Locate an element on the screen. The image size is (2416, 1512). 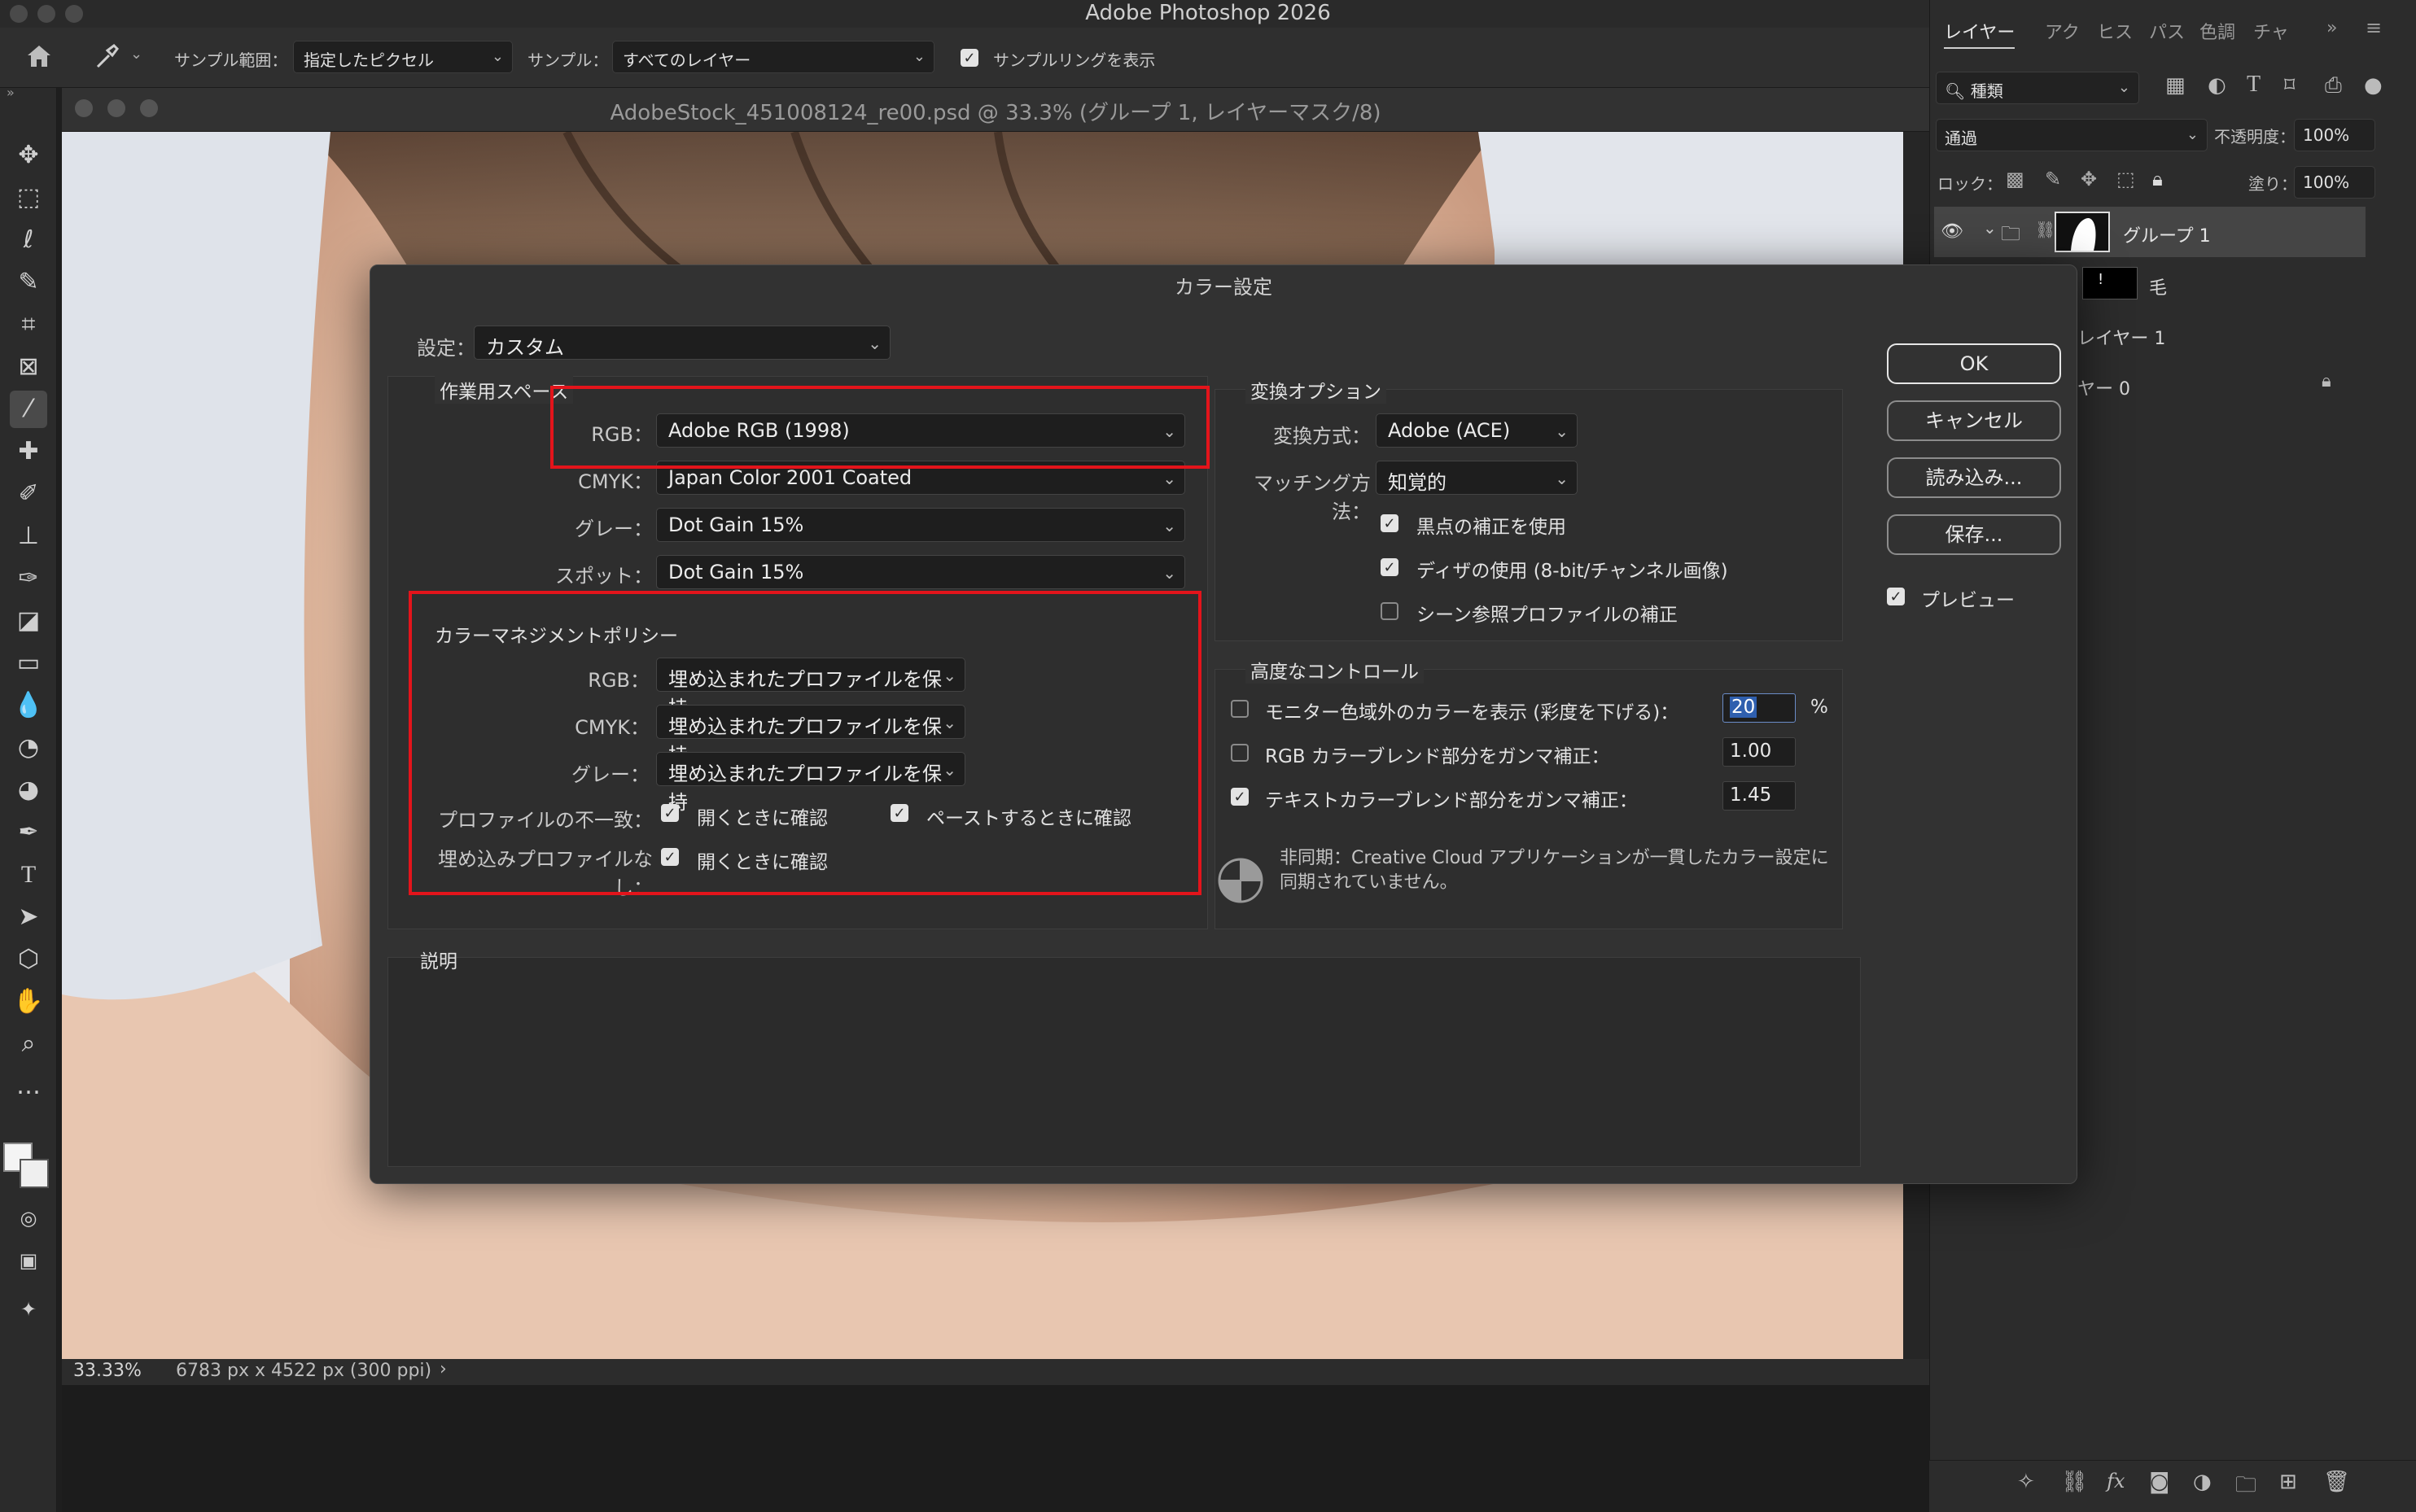
more-tabs-icon: » is located at coordinates (2331, 28).